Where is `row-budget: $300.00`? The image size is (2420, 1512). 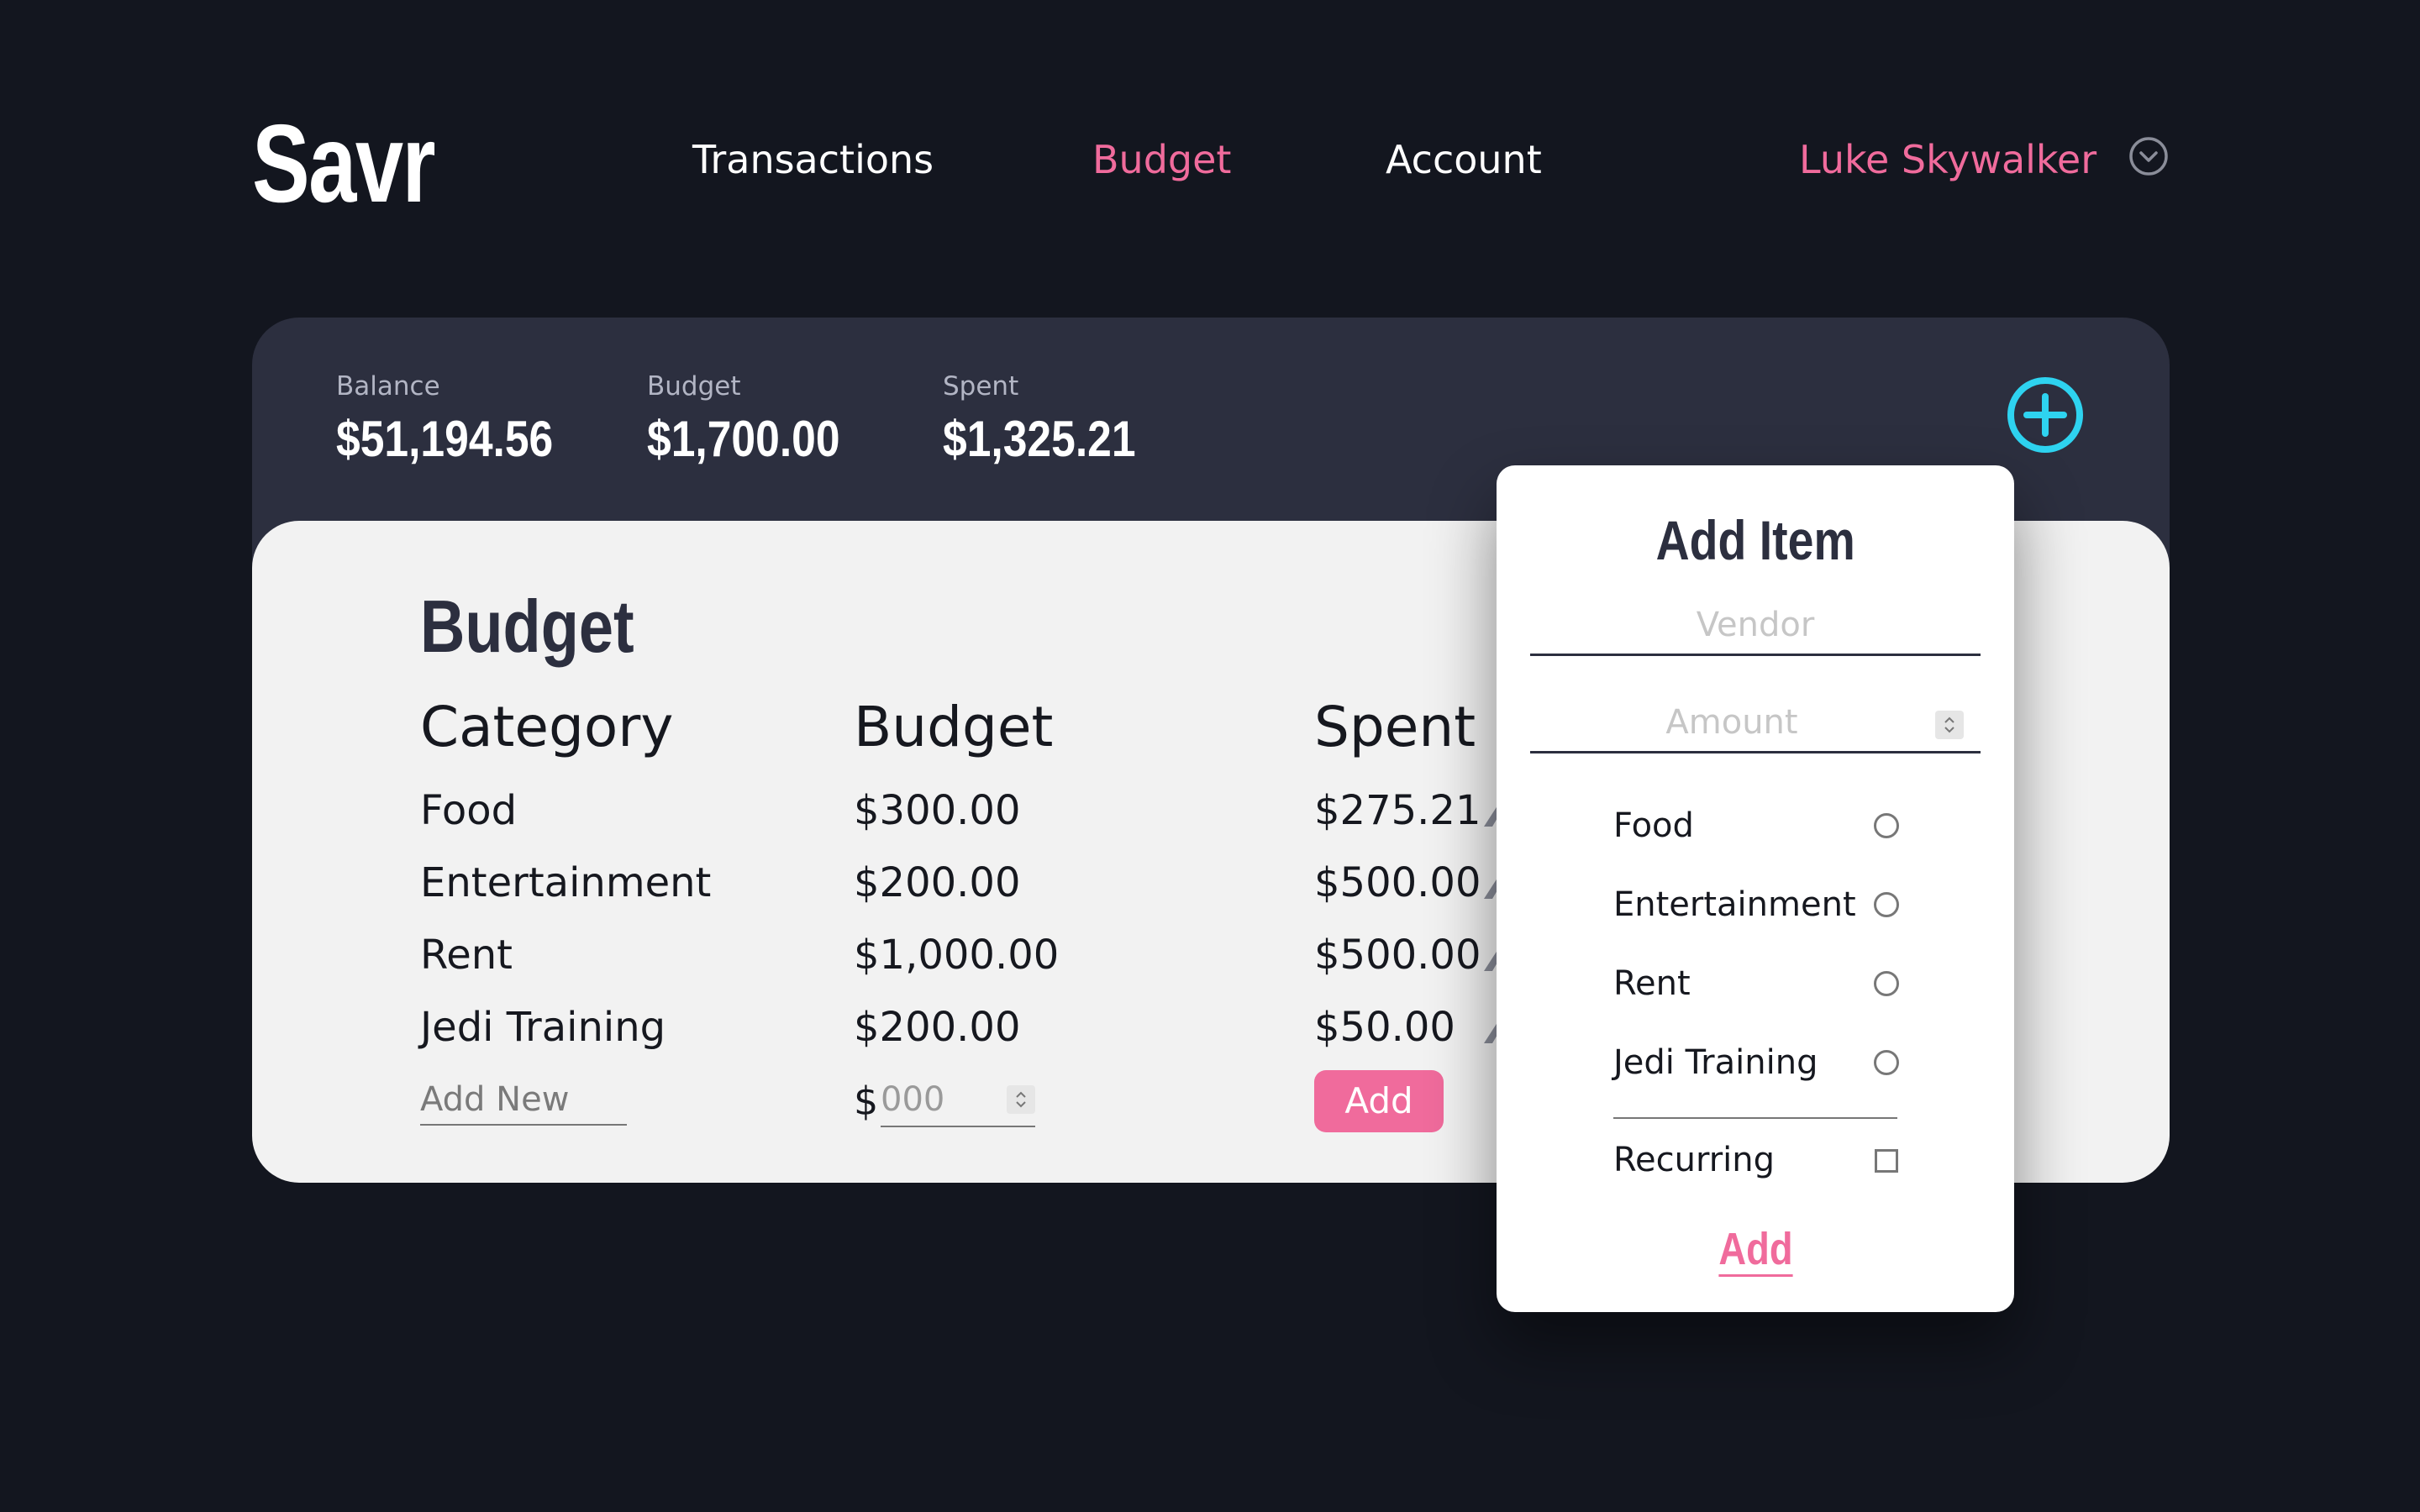
row-budget: $300.00 is located at coordinates (937, 810).